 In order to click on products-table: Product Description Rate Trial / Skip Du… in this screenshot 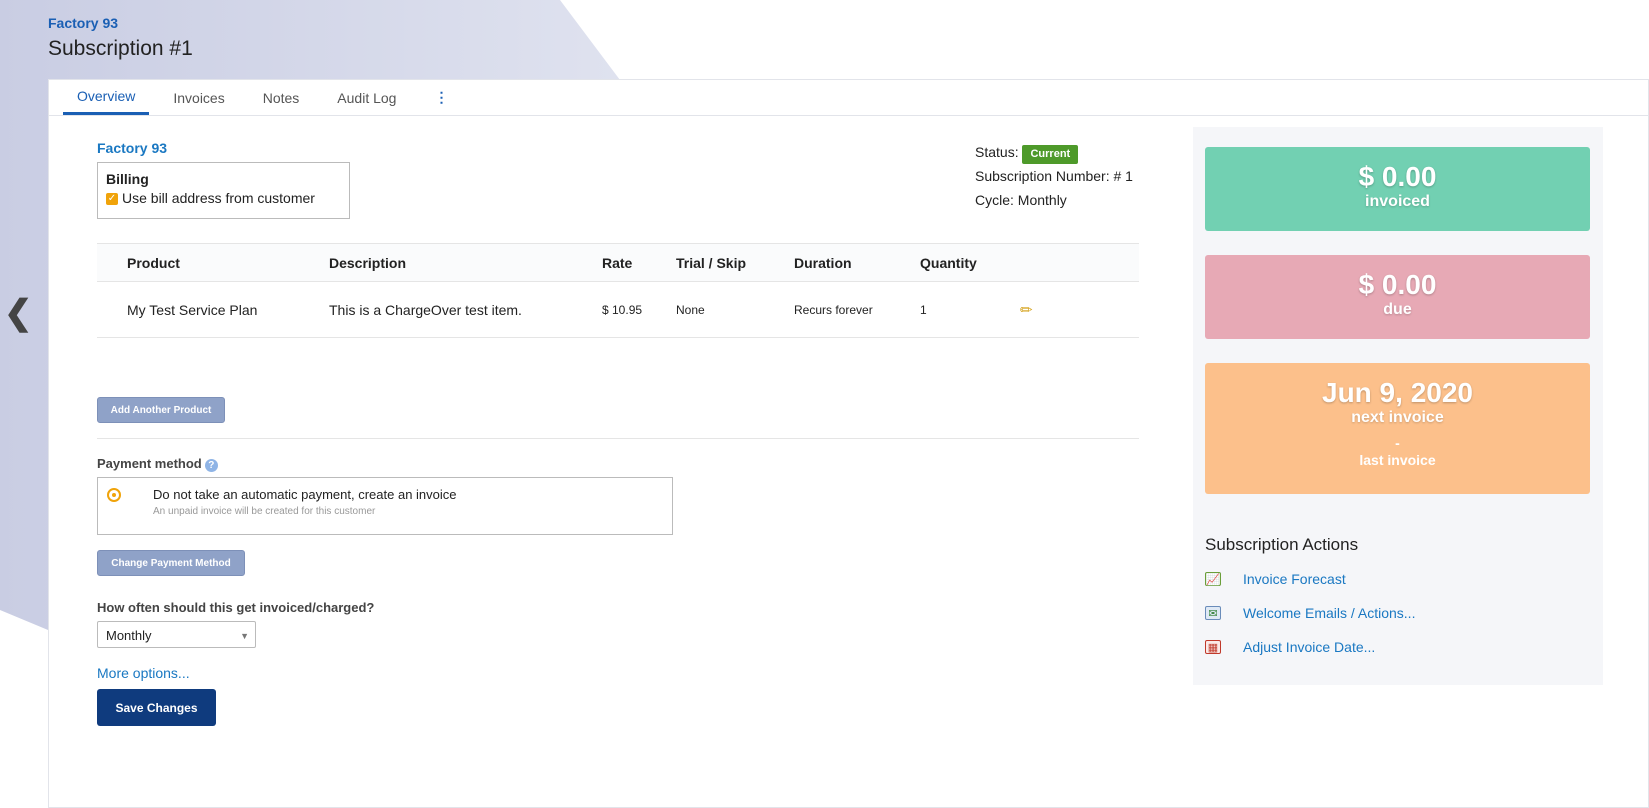, I will do `click(618, 290)`.